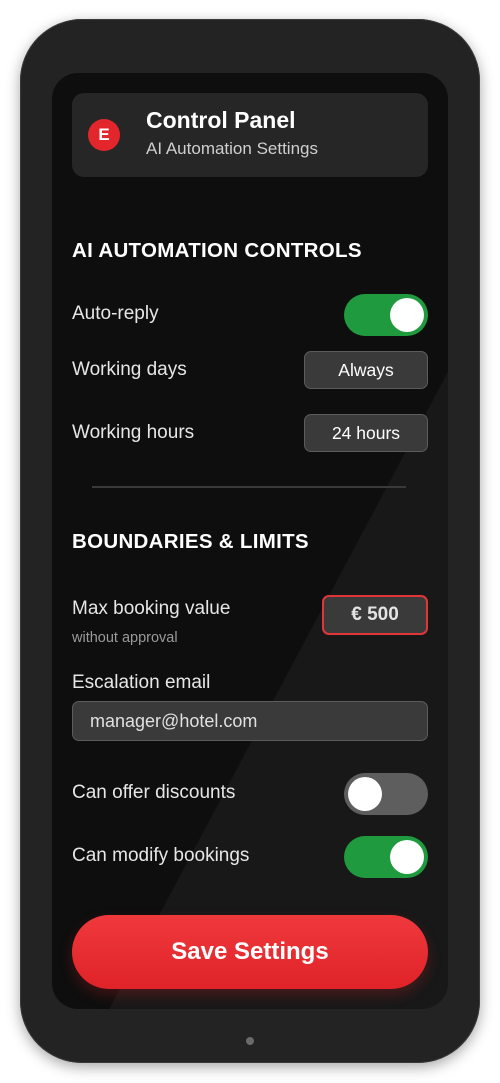 The width and height of the screenshot is (500, 1083). What do you see at coordinates (115, 313) in the screenshot?
I see `auto-reply-label: Auto-reply` at bounding box center [115, 313].